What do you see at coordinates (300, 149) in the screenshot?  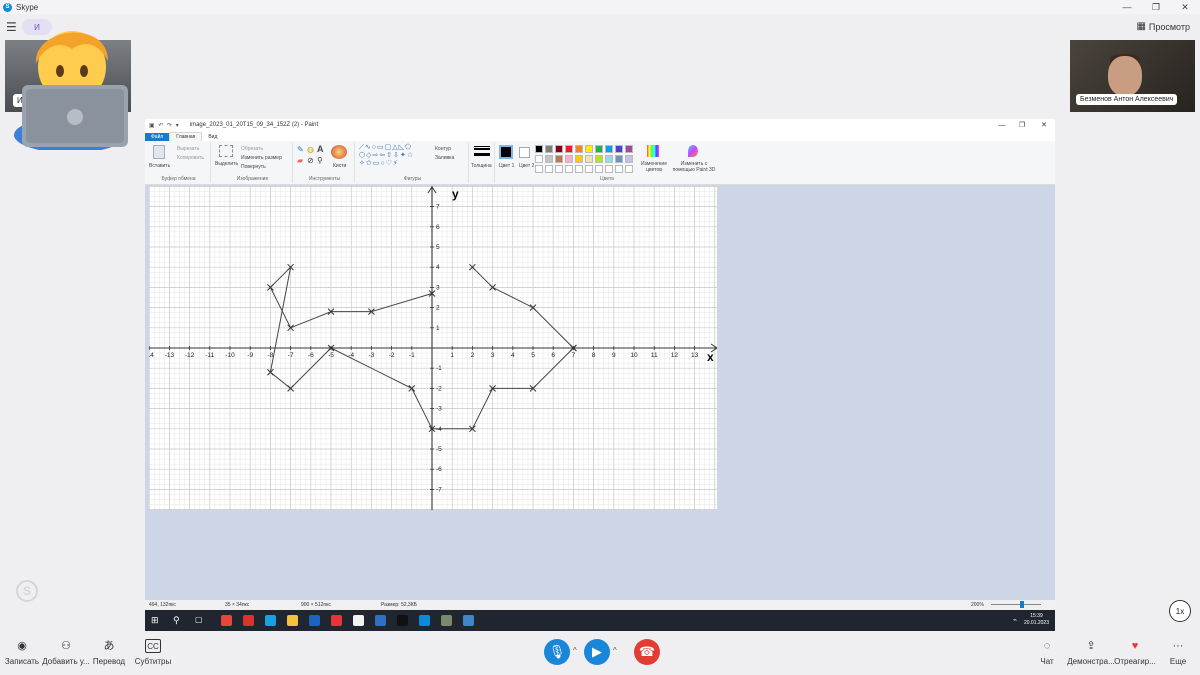 I see `pencil-icon: ✎` at bounding box center [300, 149].